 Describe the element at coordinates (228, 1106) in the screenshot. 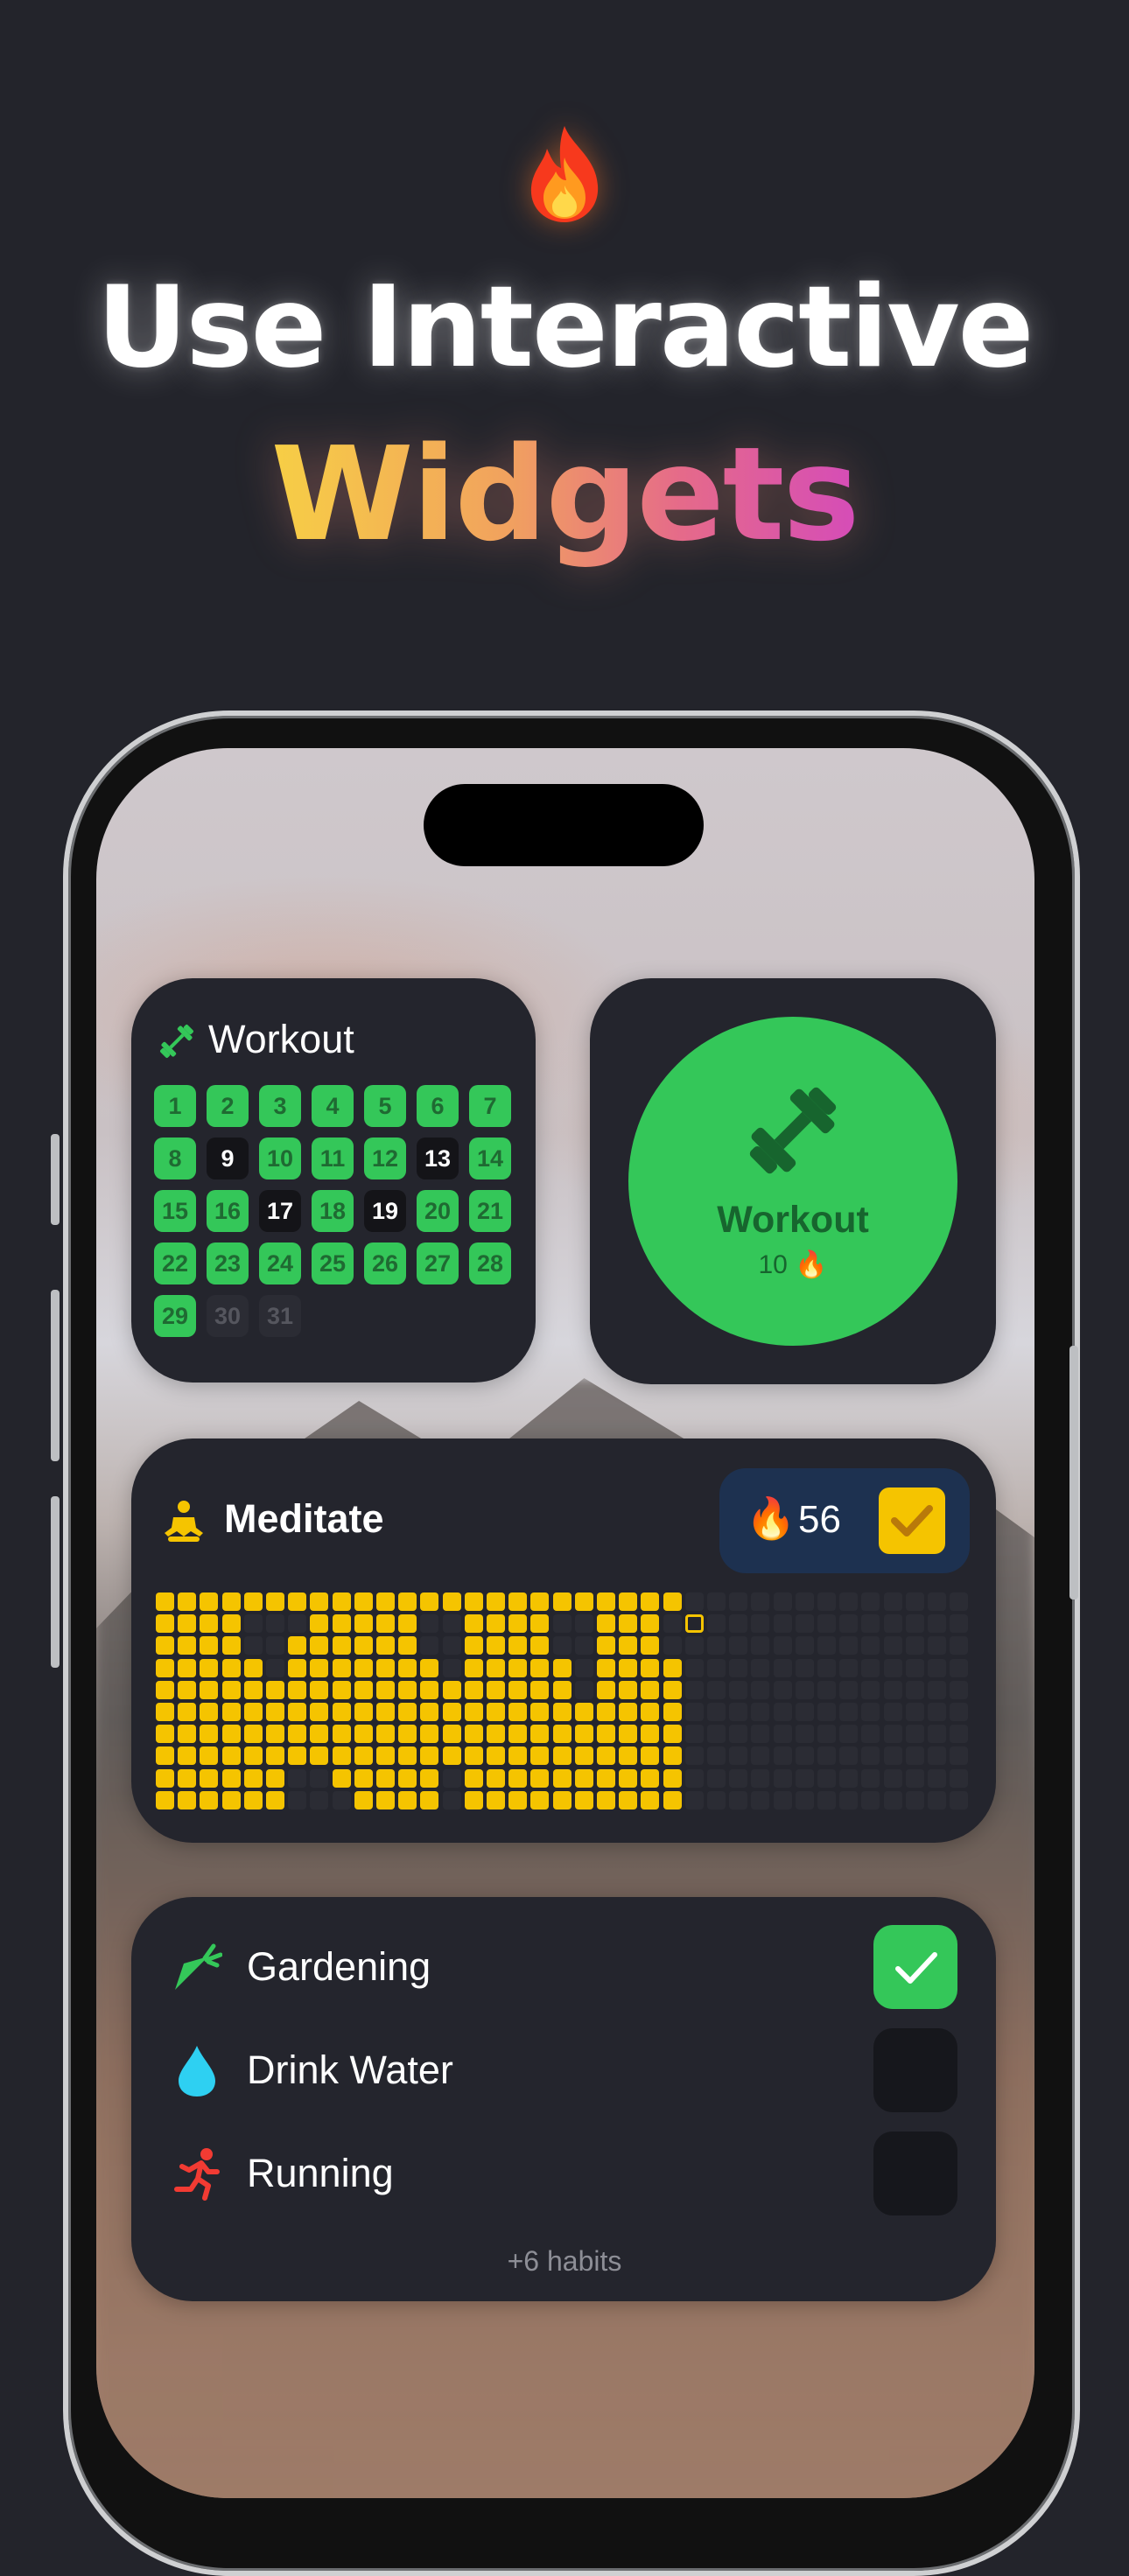

I see `calendar-day-2: 2` at that location.